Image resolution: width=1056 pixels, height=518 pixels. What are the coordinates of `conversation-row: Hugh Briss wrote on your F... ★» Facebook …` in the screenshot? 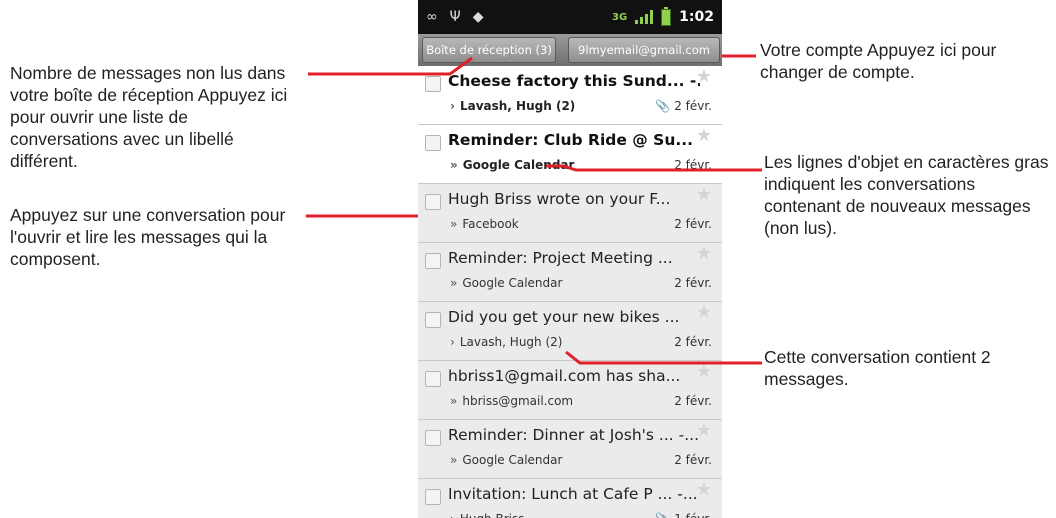 It's located at (570, 213).